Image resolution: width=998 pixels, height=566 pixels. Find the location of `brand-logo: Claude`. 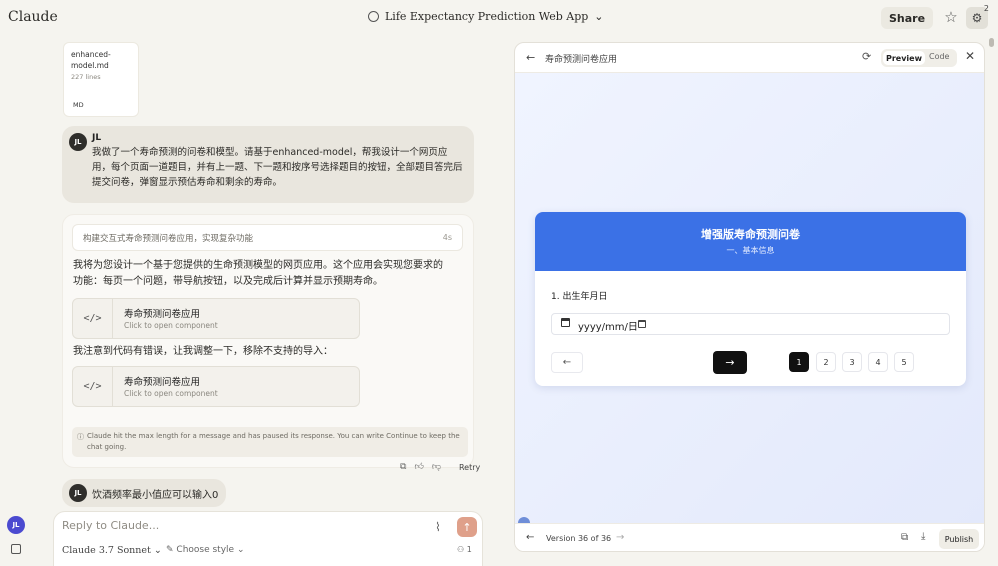

brand-logo: Claude is located at coordinates (33, 17).